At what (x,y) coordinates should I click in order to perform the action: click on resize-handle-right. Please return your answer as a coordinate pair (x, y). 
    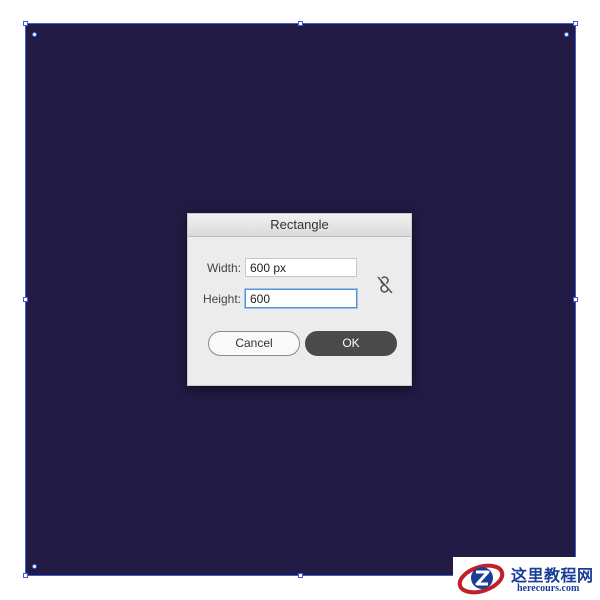
    Looking at the image, I should click on (575, 299).